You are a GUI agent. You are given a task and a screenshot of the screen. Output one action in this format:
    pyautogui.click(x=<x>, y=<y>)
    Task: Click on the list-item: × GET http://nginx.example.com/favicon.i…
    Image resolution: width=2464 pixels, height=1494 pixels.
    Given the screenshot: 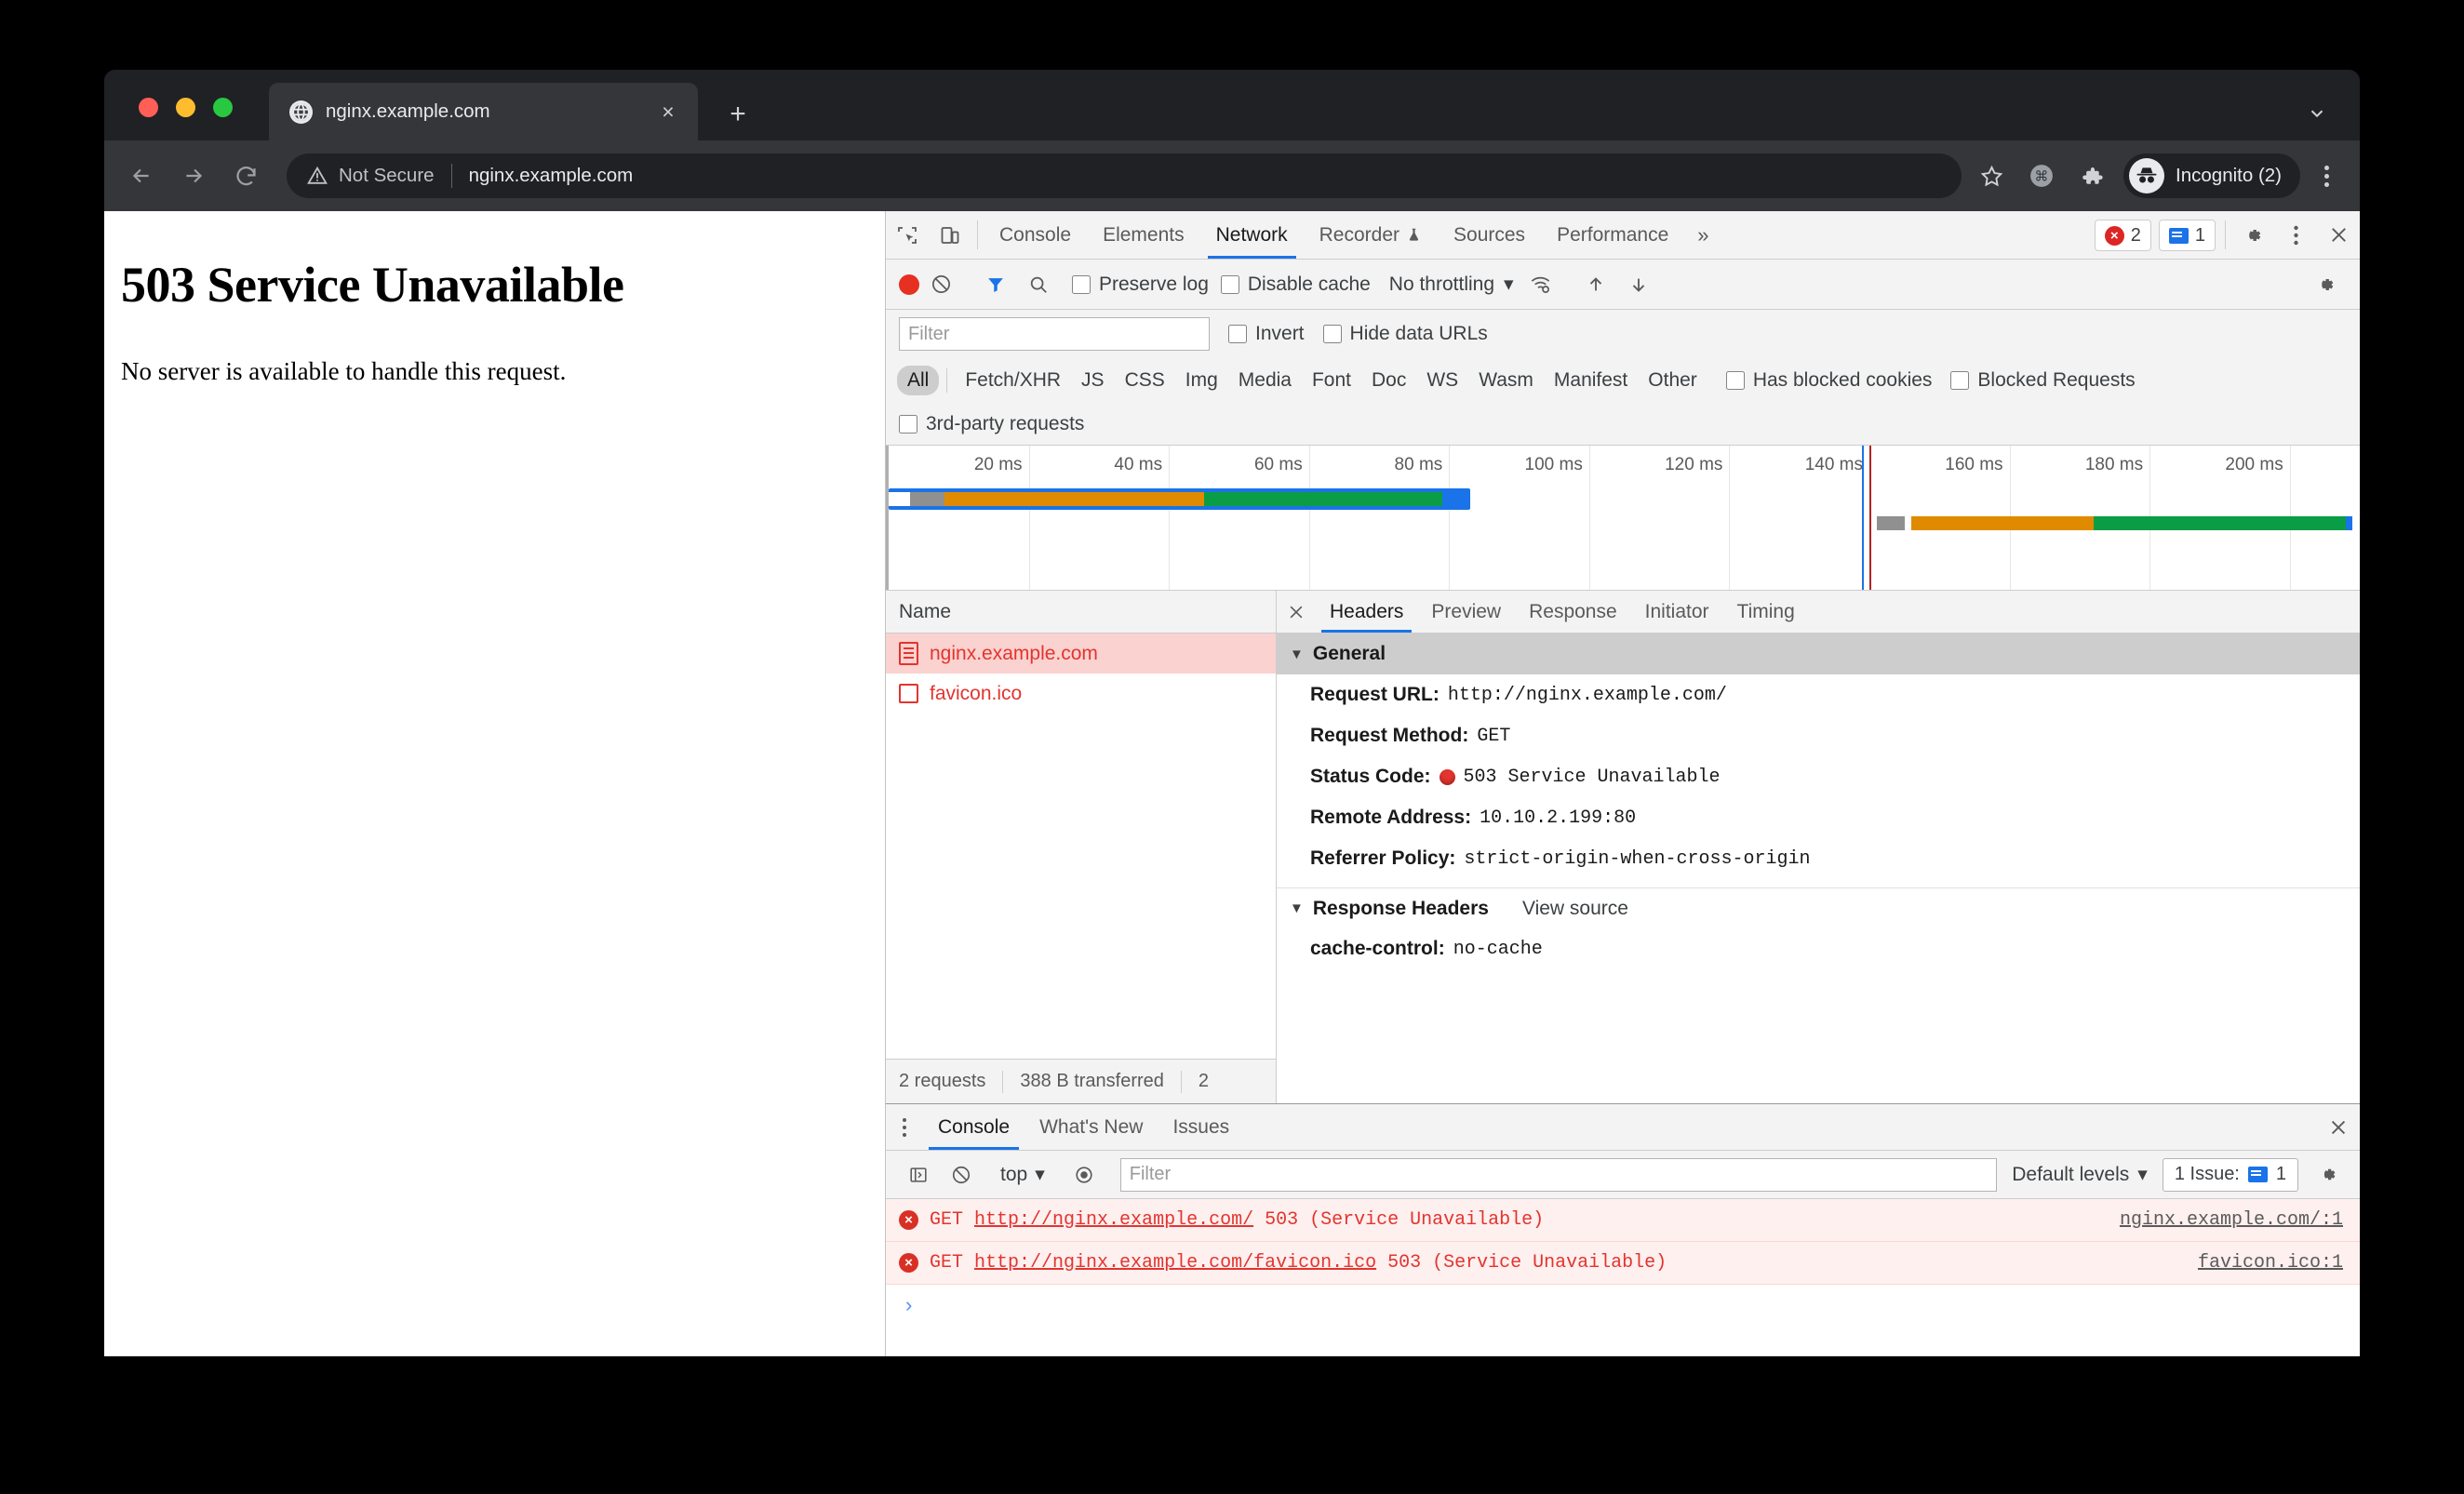 What is the action you would take?
    pyautogui.click(x=1623, y=1263)
    